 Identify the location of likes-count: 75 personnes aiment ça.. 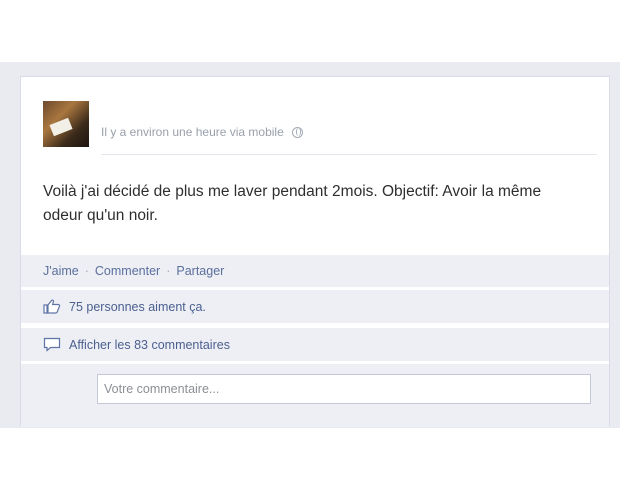
(137, 307).